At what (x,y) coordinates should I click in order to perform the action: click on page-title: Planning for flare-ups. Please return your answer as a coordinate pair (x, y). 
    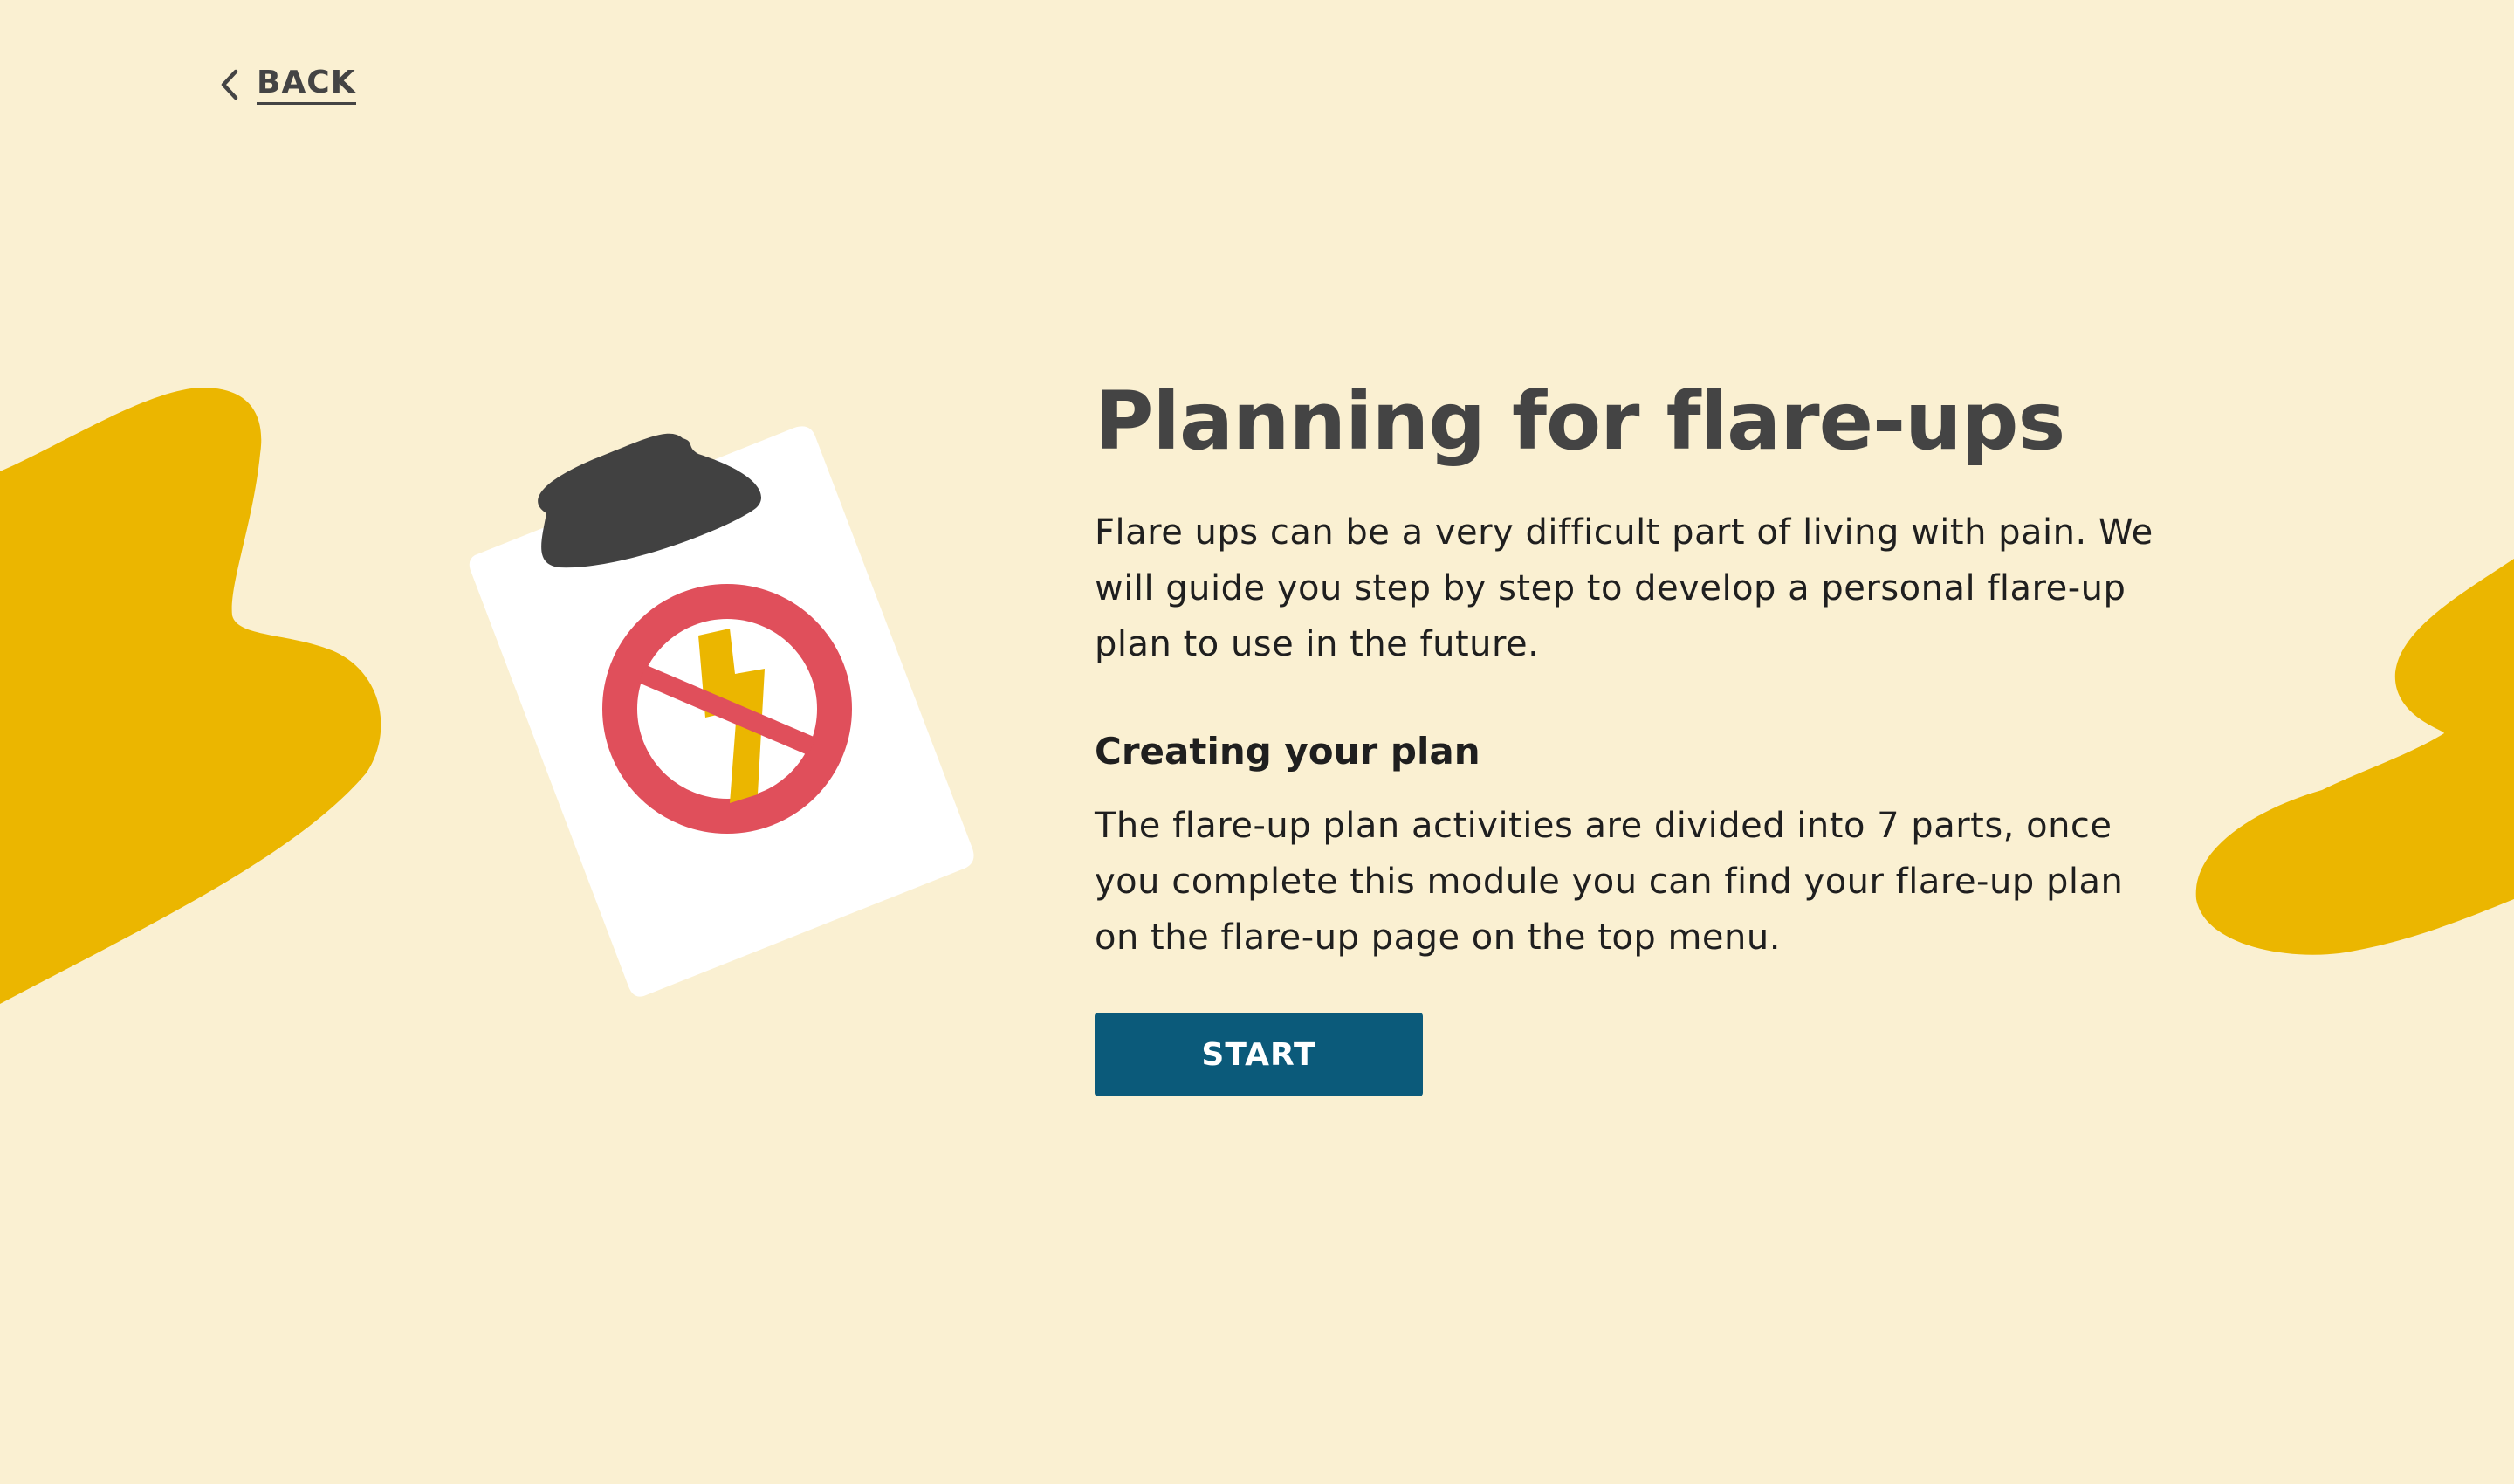
    Looking at the image, I should click on (1580, 421).